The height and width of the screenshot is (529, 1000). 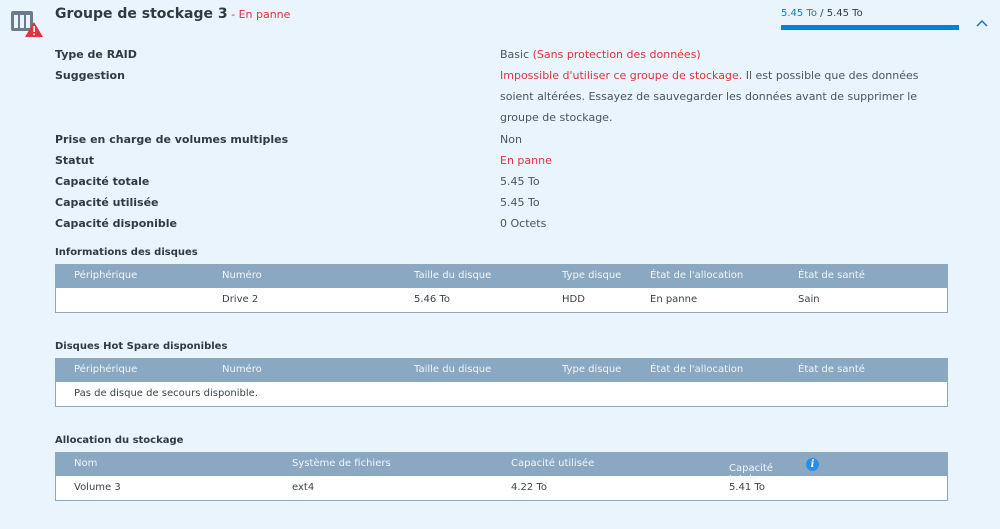 I want to click on suggestion-label: Suggestion, so click(x=90, y=75).